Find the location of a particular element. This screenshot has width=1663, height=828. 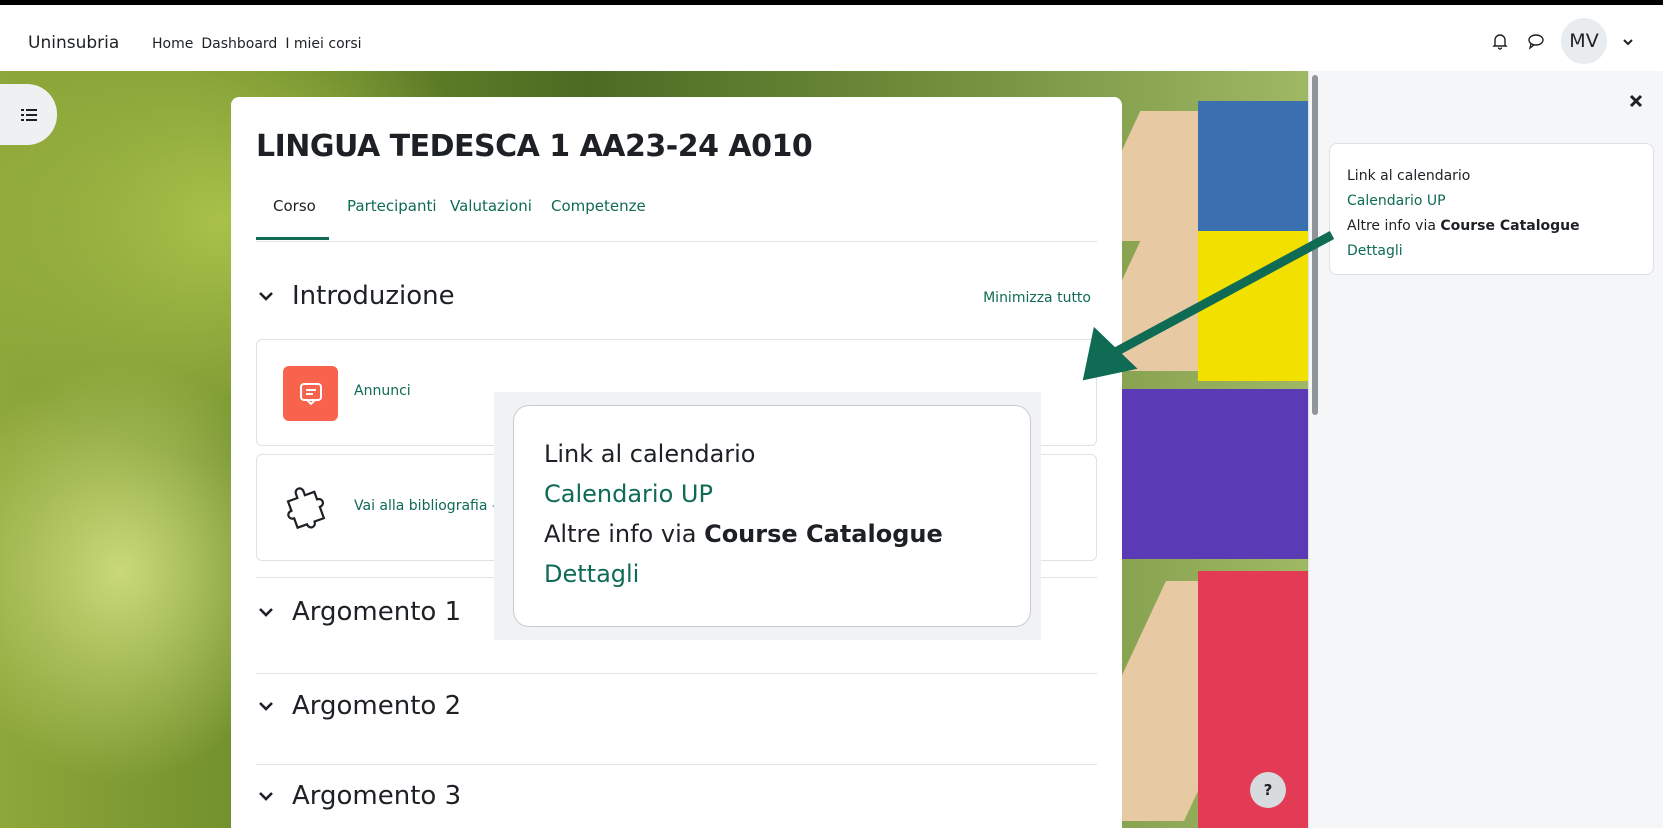

section-argomento-2: Argomento 2 is located at coordinates (358, 706).